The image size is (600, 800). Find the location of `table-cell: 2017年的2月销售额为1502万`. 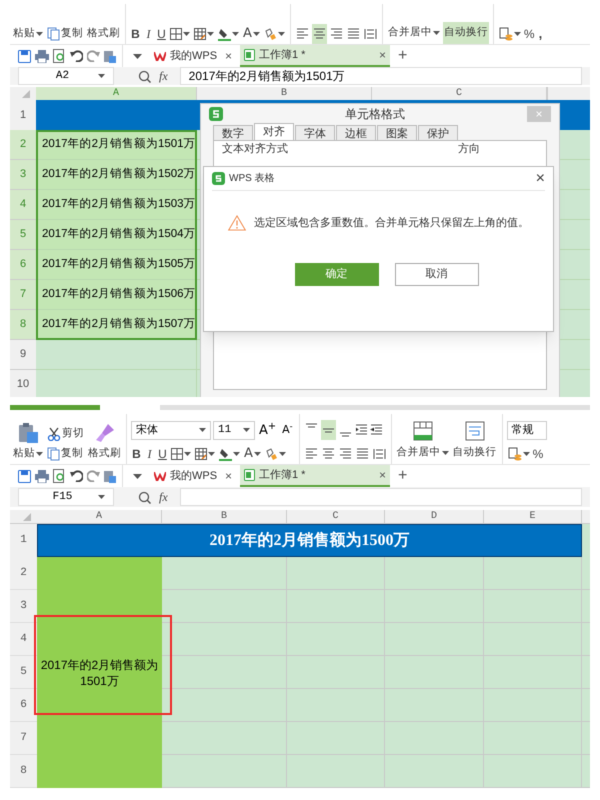

table-cell: 2017年的2月销售额为1502万 is located at coordinates (116, 175).